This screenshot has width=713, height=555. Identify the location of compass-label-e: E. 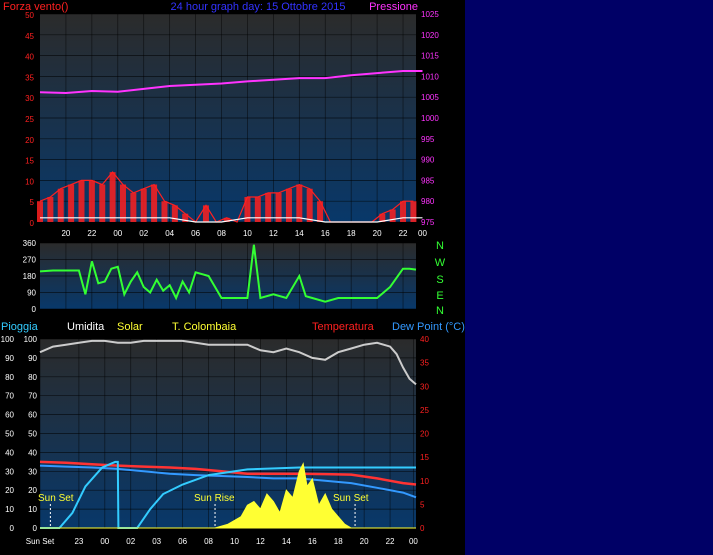
(439, 296).